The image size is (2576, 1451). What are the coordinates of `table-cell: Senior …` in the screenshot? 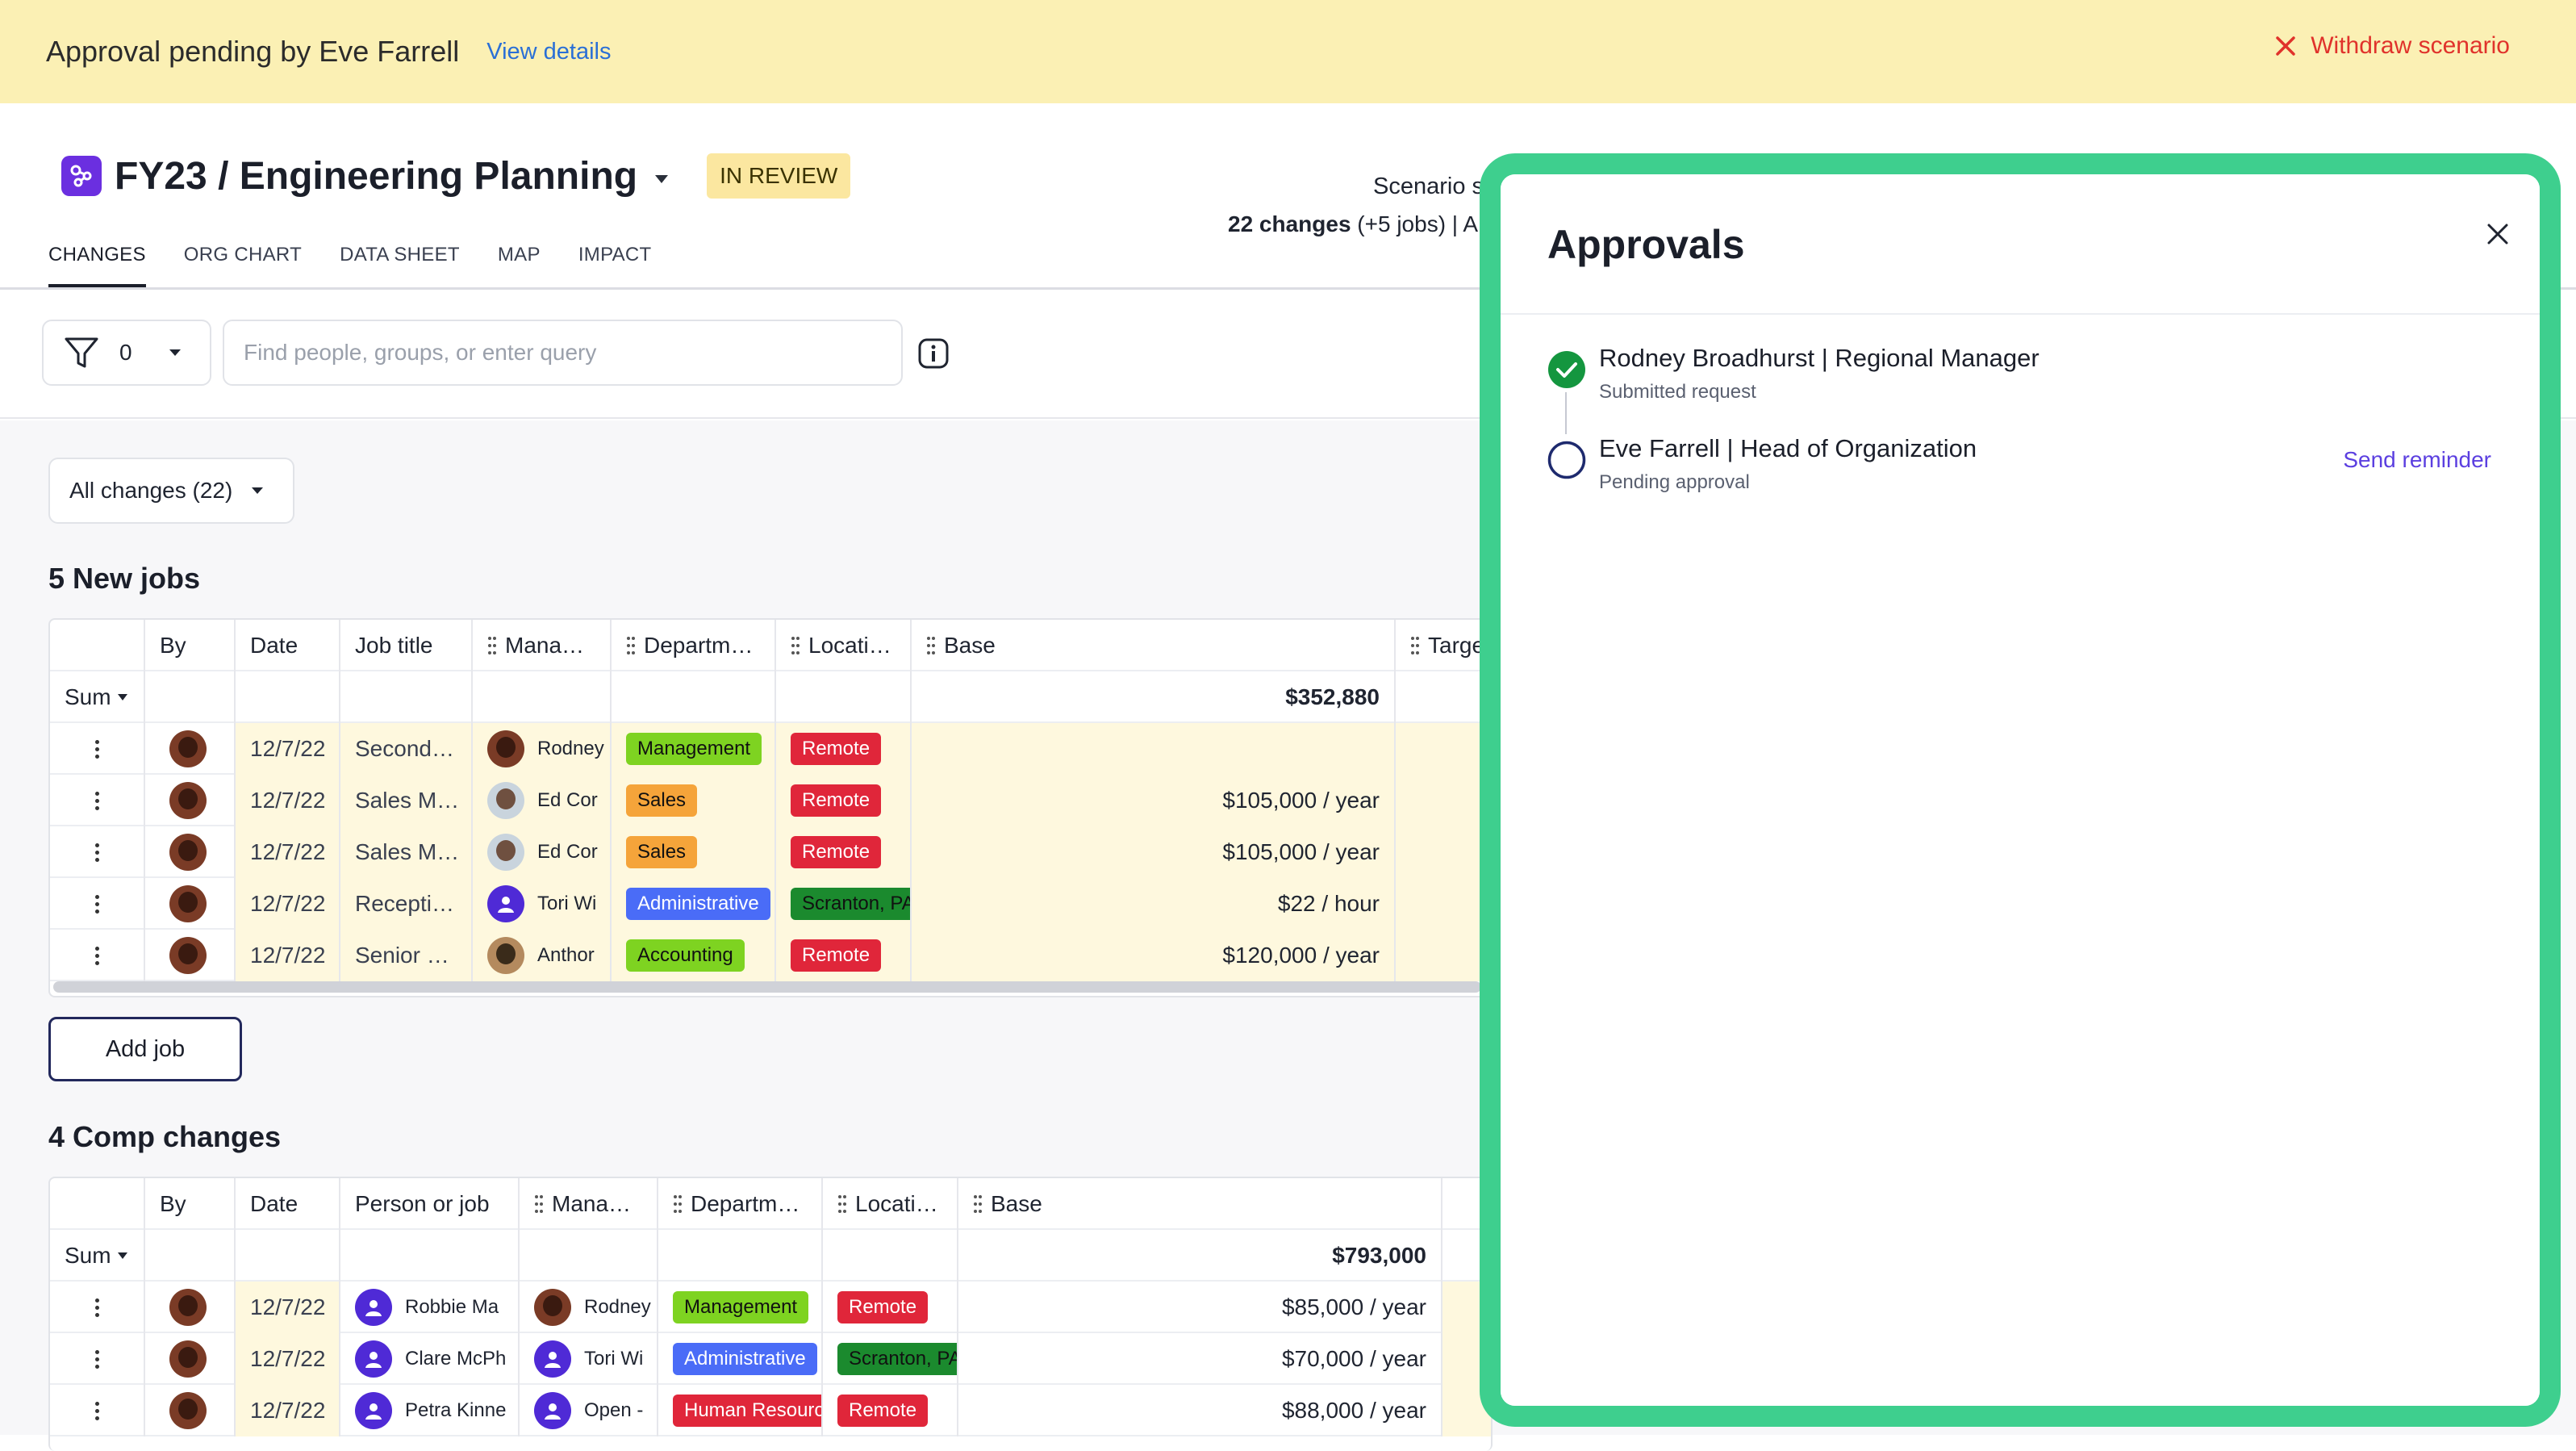 It's located at (407, 956).